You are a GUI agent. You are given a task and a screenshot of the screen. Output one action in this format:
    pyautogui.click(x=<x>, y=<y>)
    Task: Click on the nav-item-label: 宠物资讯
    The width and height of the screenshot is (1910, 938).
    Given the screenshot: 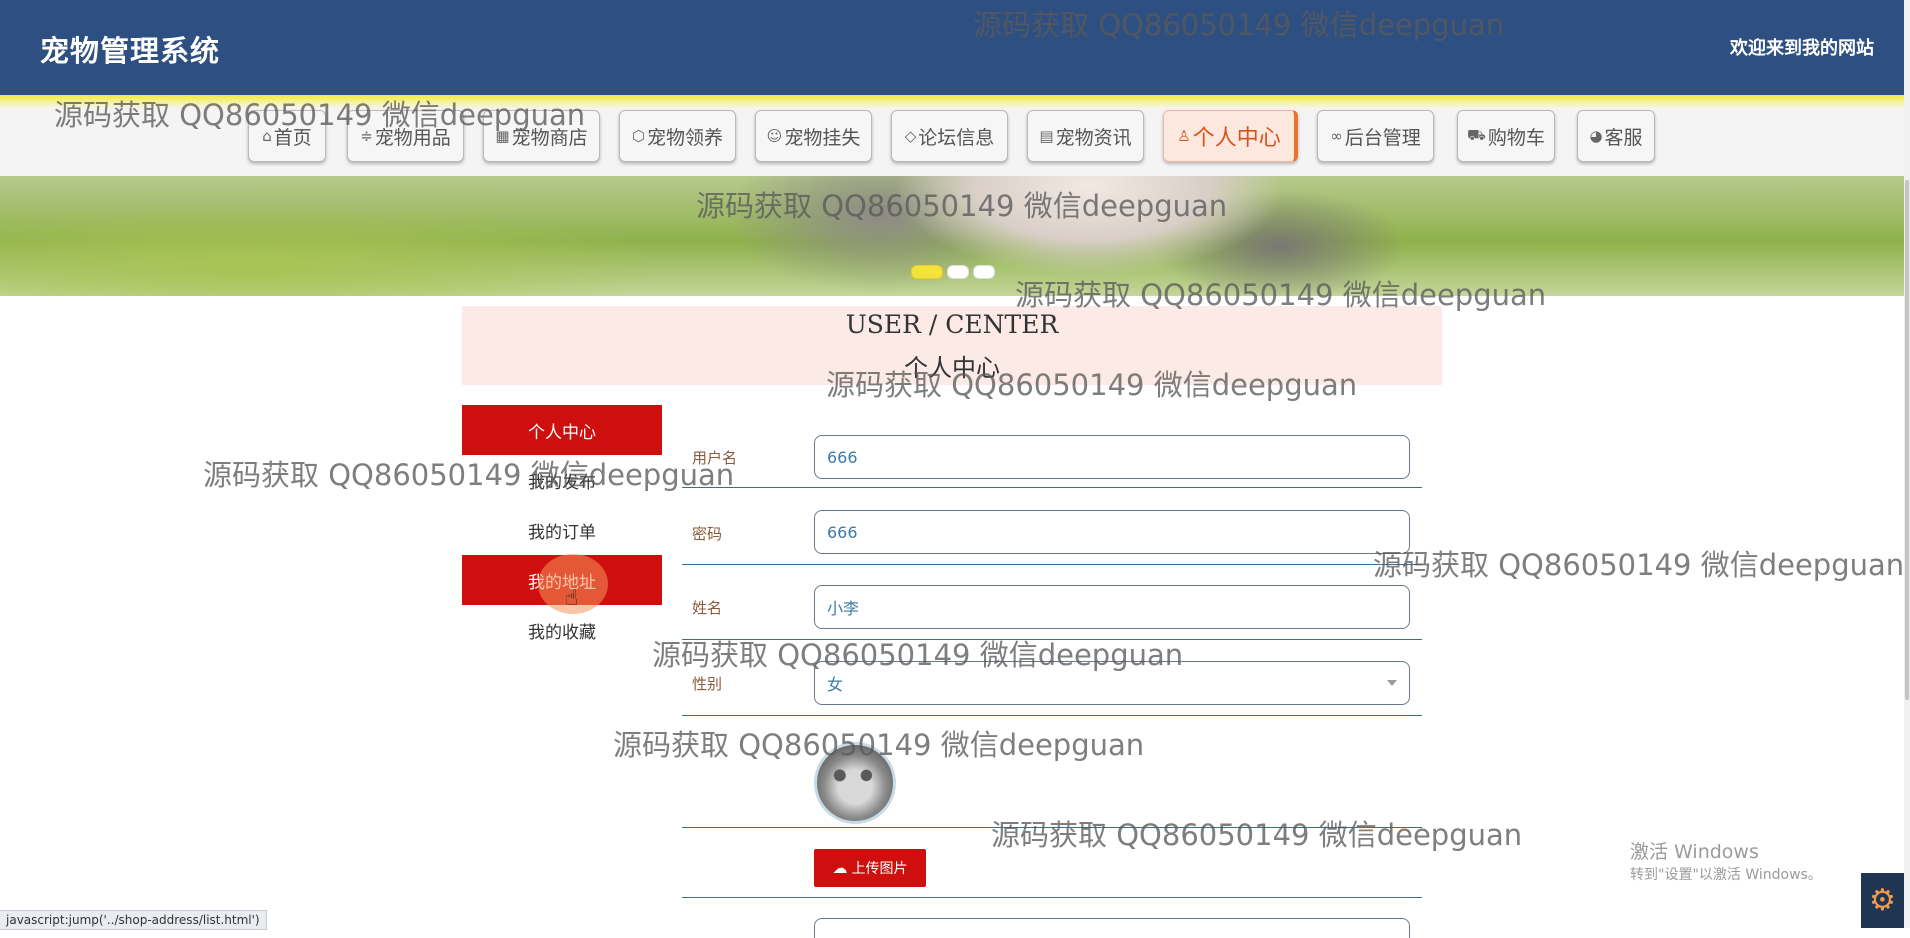 What is the action you would take?
    pyautogui.click(x=1093, y=137)
    